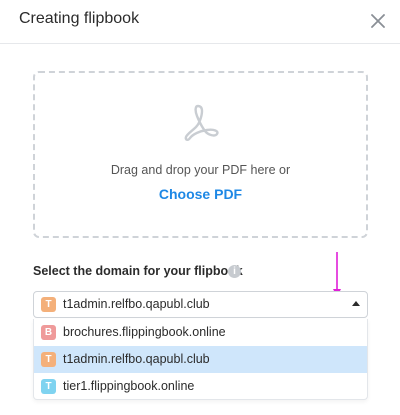 This screenshot has height=415, width=400. What do you see at coordinates (144, 332) in the screenshot?
I see `domain-option-text: brochures.flippingbook.online` at bounding box center [144, 332].